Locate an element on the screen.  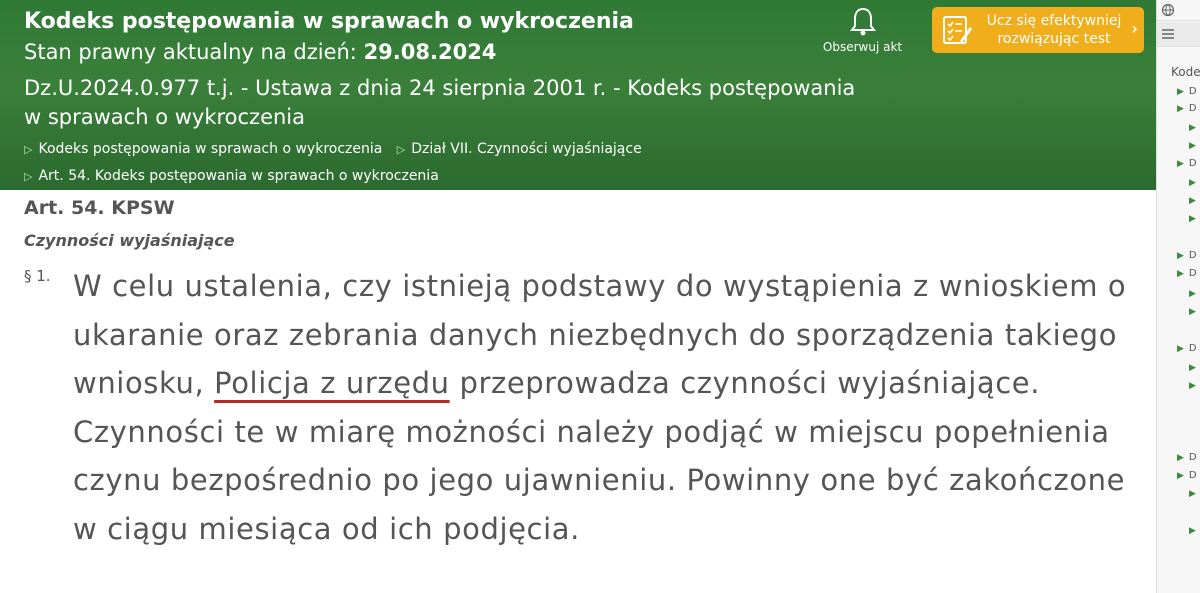
article-subtitle: Czynności wyjaśniające is located at coordinates (129, 240).